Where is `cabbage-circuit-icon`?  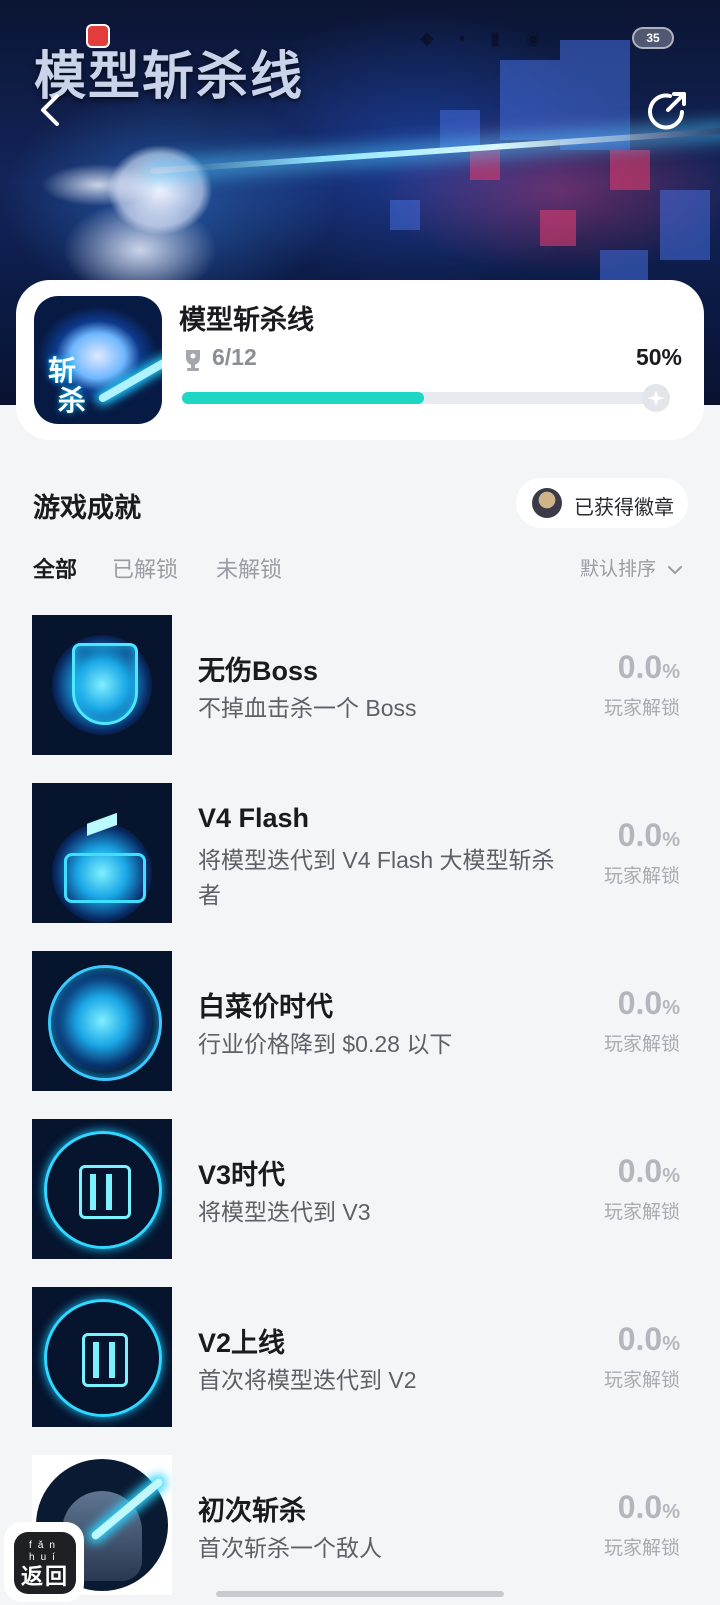
cabbage-circuit-icon is located at coordinates (102, 1021).